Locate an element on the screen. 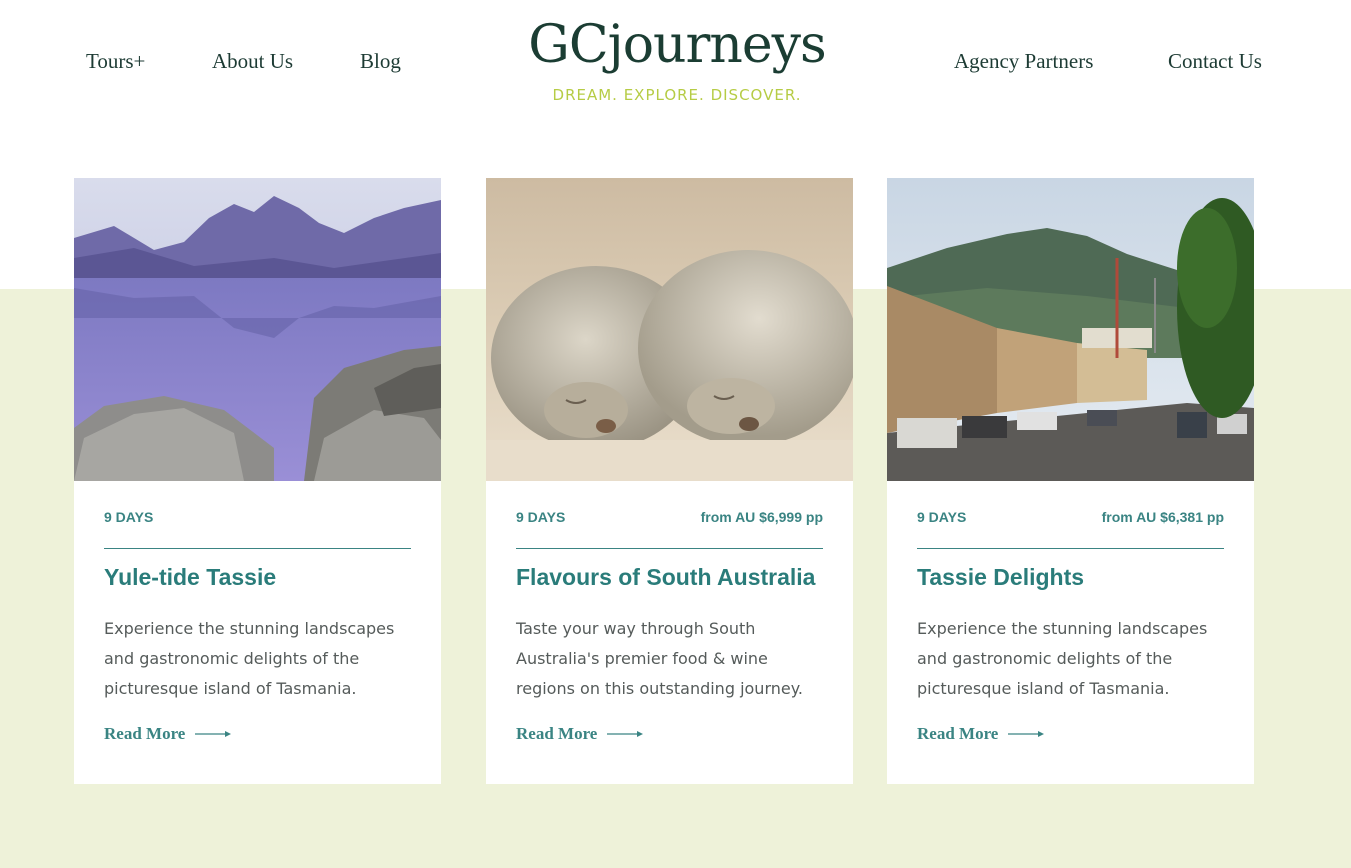  tour-title: Flavours of South Australia is located at coordinates (665, 577).